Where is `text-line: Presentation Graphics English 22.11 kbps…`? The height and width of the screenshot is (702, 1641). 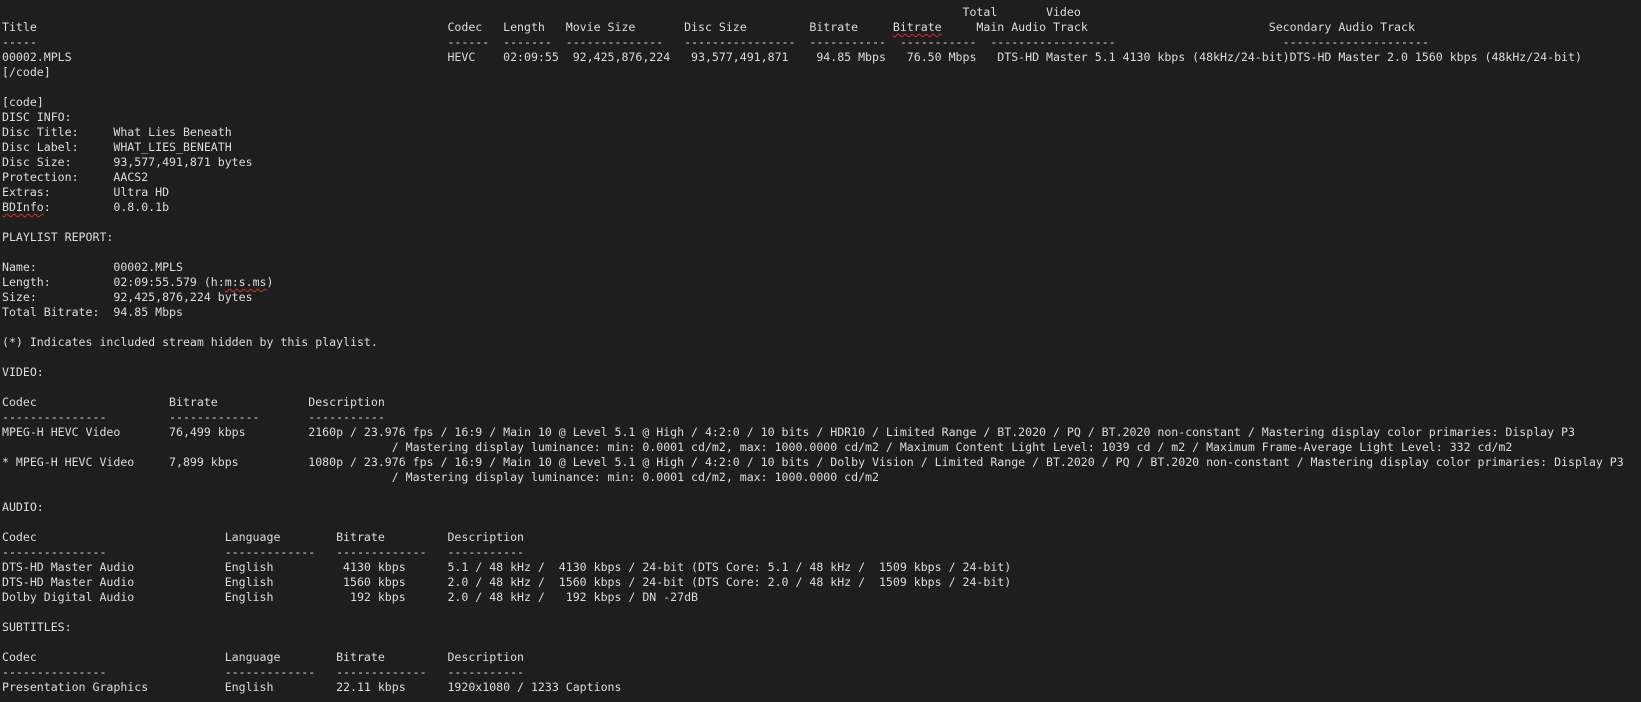
text-line: Presentation Graphics English 22.11 kbps… is located at coordinates (813, 687).